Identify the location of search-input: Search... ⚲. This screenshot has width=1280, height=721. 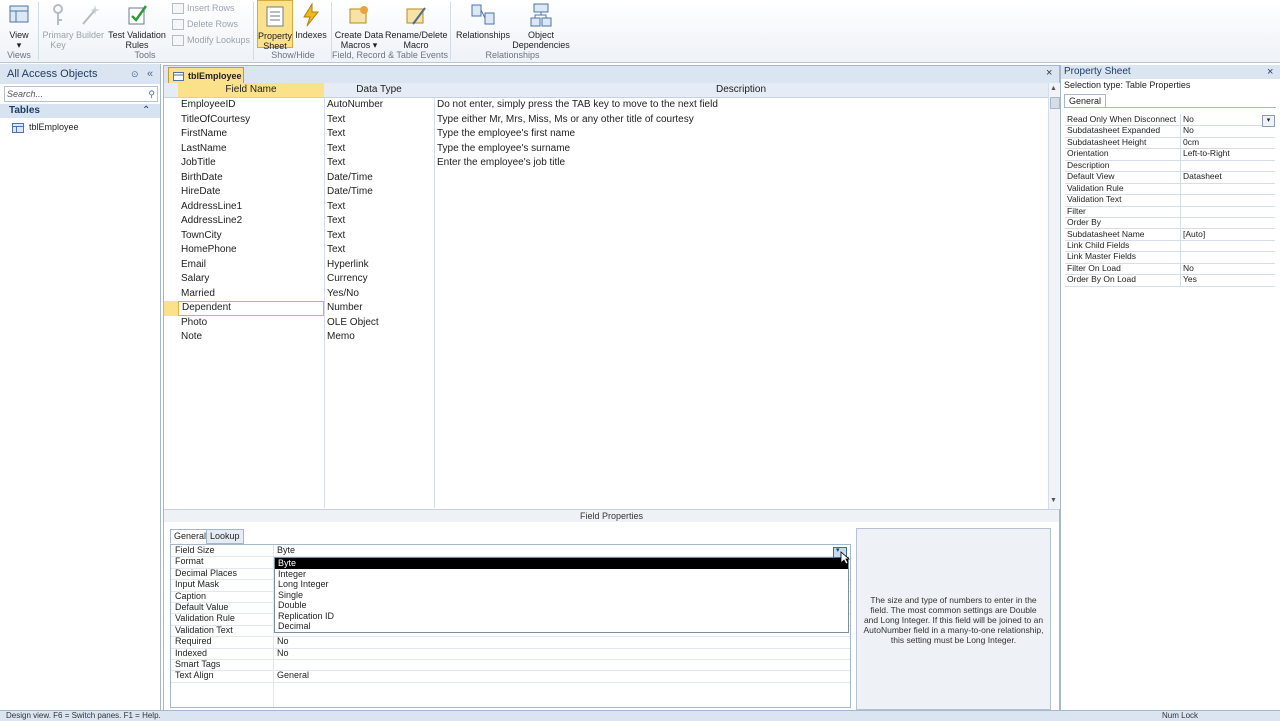
(81, 94).